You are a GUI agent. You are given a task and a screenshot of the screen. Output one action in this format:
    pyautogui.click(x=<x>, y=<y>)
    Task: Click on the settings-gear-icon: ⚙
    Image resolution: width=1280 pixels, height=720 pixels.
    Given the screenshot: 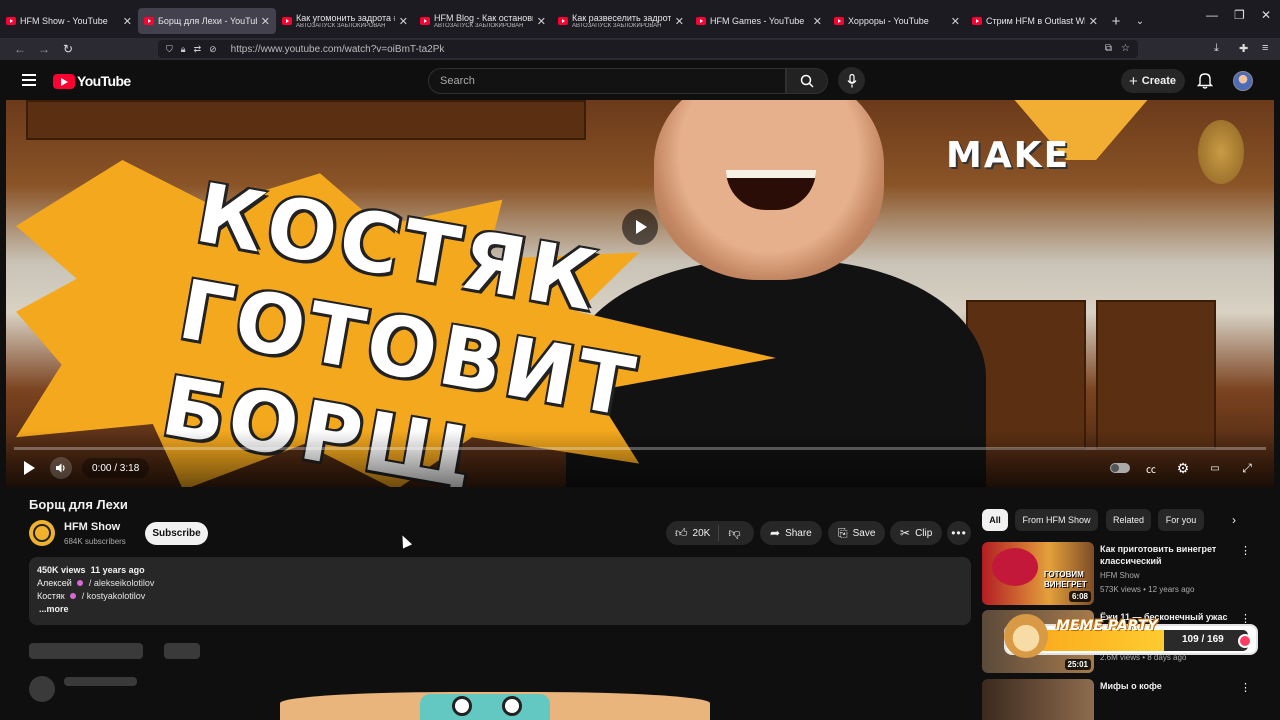 What is the action you would take?
    pyautogui.click(x=1183, y=468)
    